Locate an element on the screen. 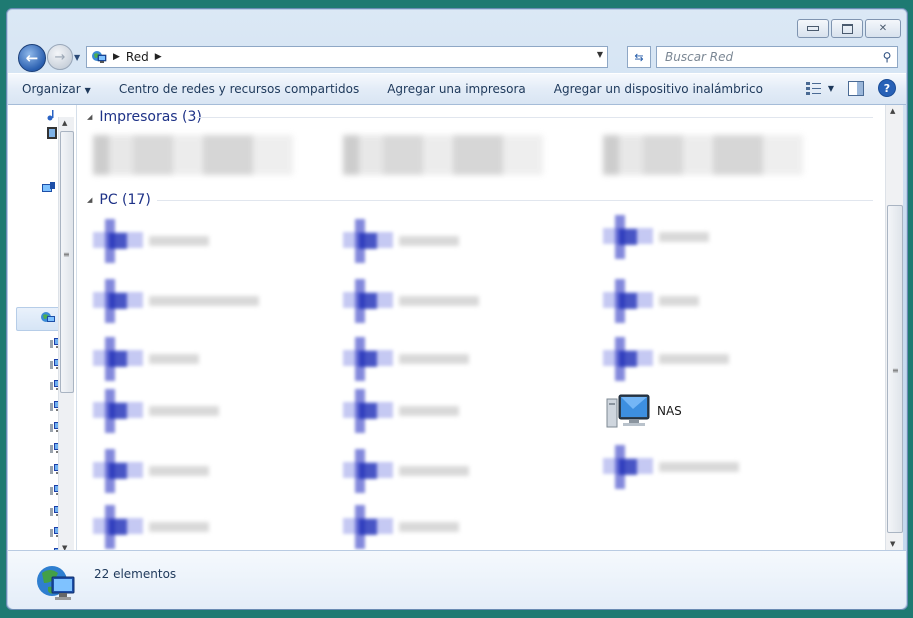 The height and width of the screenshot is (618, 913). group-pcs-label: PC (17) is located at coordinates (125, 200).